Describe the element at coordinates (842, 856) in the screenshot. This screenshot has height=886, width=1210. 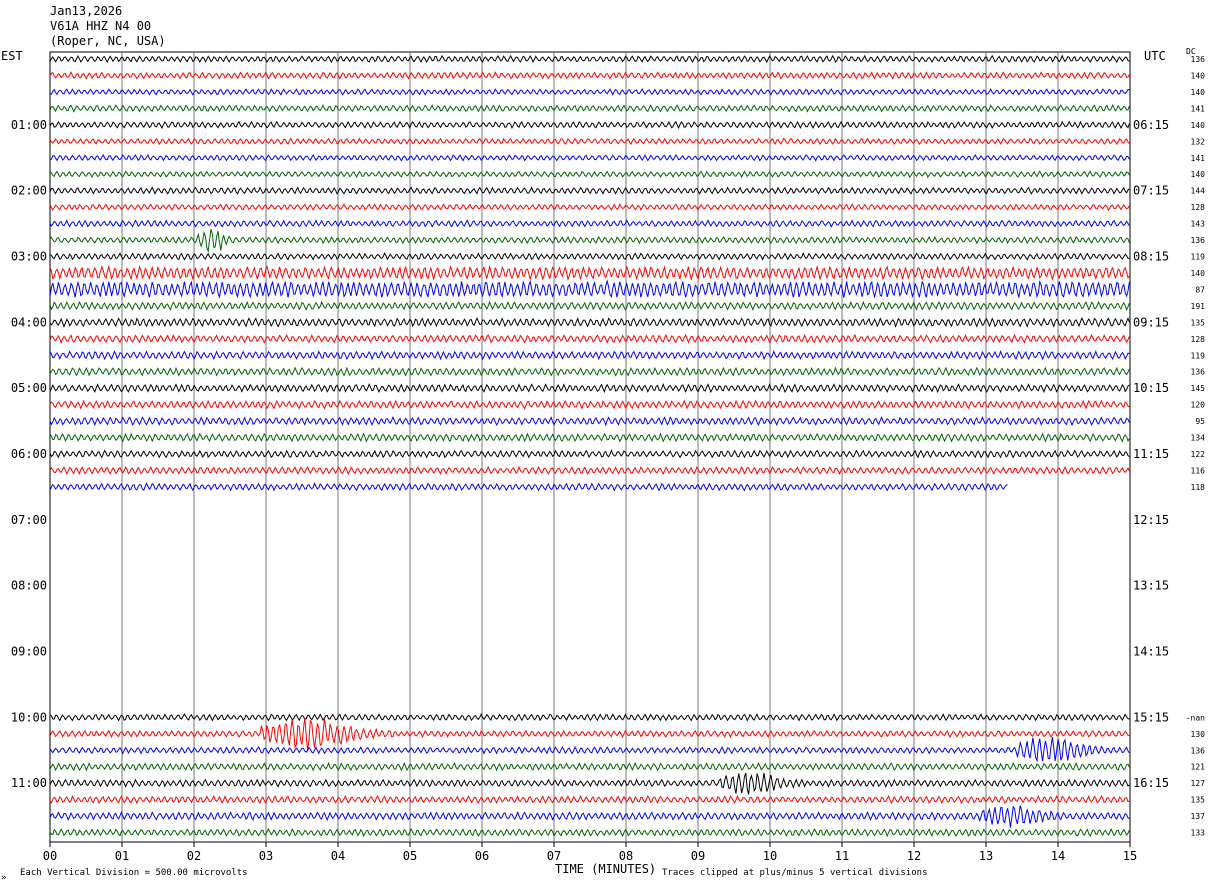
I see `x-tick-label: 11` at that location.